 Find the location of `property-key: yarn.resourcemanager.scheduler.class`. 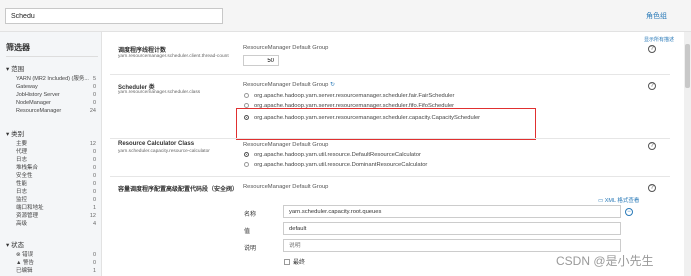

property-key: yarn.resourcemanager.scheduler.class is located at coordinates (159, 92).